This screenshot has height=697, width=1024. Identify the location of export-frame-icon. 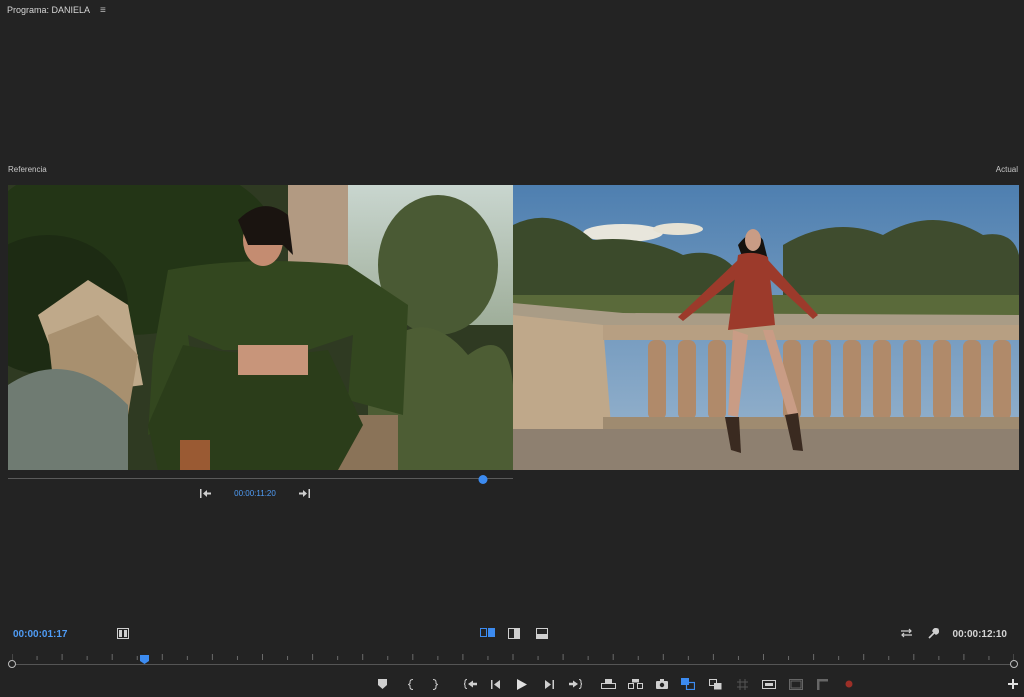
(662, 684).